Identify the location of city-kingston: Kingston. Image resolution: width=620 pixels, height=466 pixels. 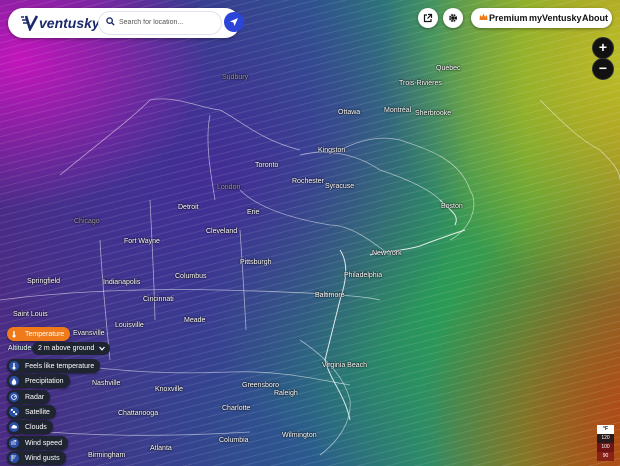
(332, 150).